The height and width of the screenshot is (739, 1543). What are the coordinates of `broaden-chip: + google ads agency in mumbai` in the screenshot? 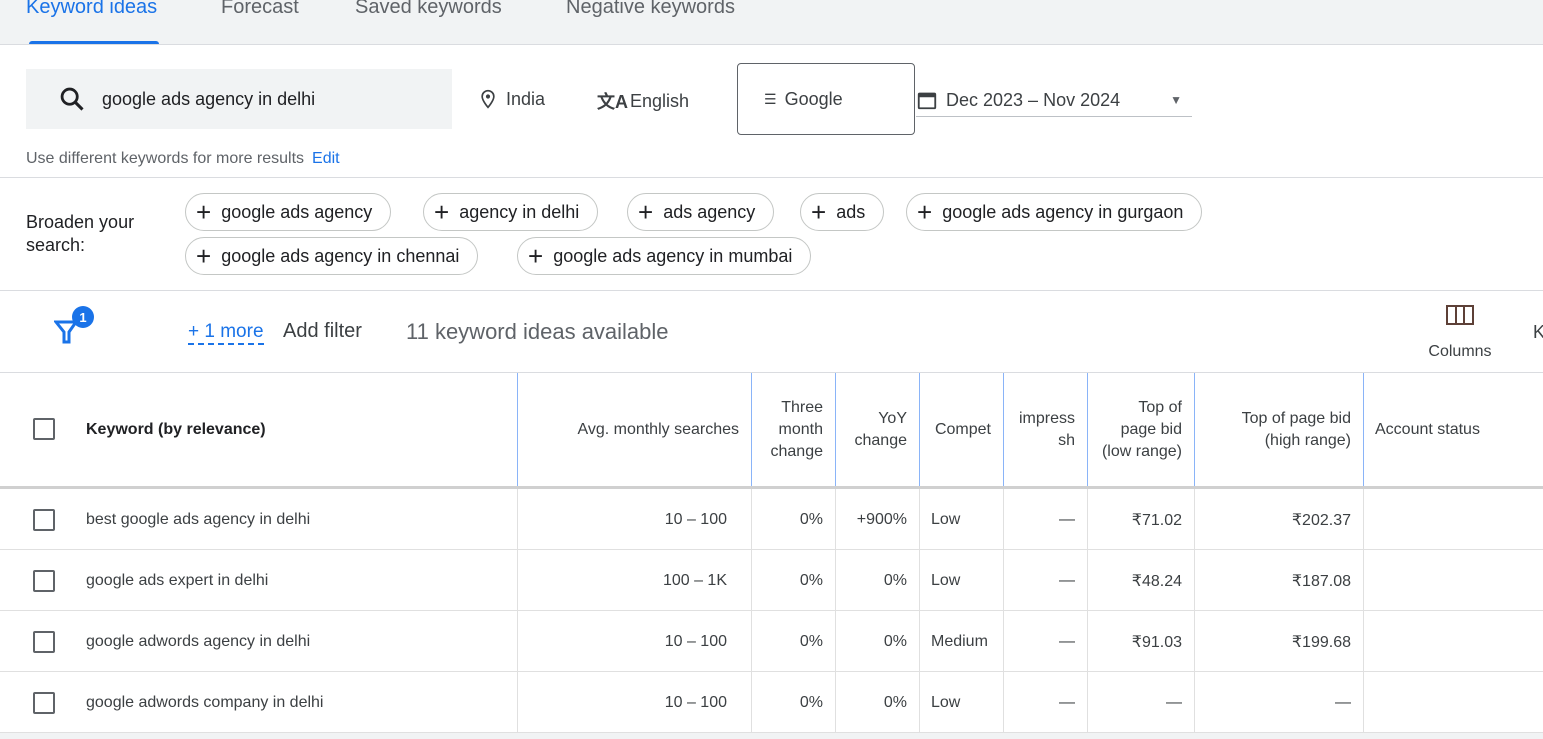 It's located at (664, 256).